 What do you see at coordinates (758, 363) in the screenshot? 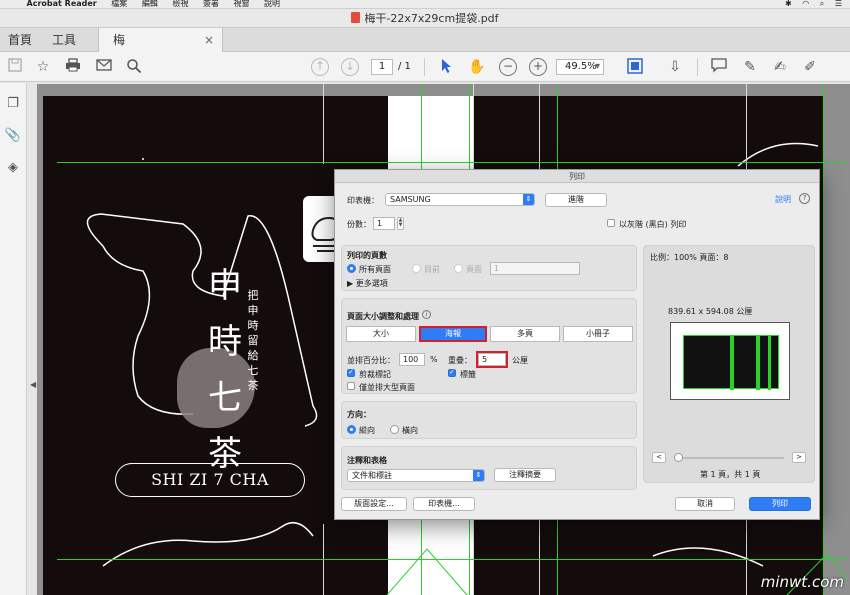
I see `preview-guide` at bounding box center [758, 363].